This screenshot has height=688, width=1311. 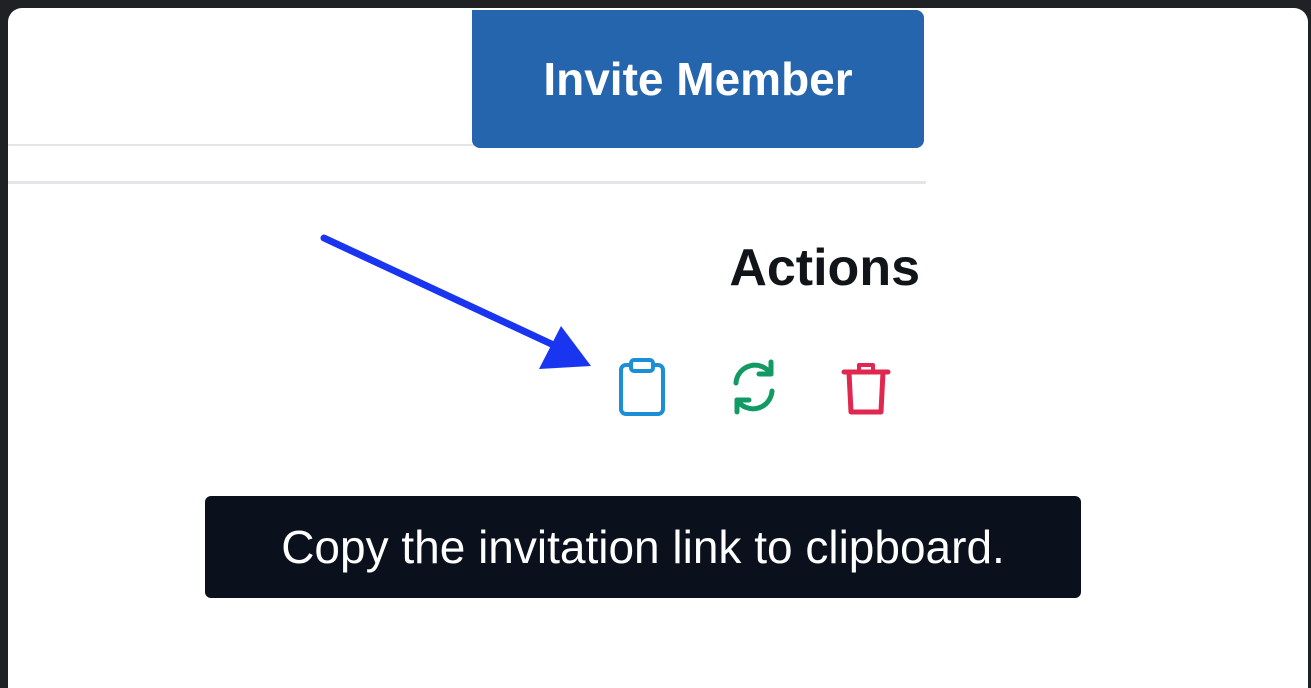 I want to click on tooltip: Copy the invitation link to clipboard., so click(x=643, y=547).